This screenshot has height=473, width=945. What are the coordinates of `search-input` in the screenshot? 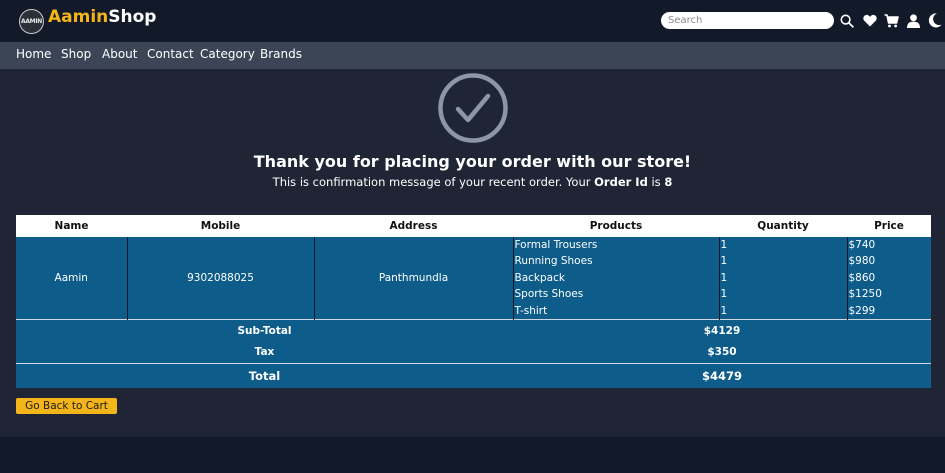 It's located at (747, 20).